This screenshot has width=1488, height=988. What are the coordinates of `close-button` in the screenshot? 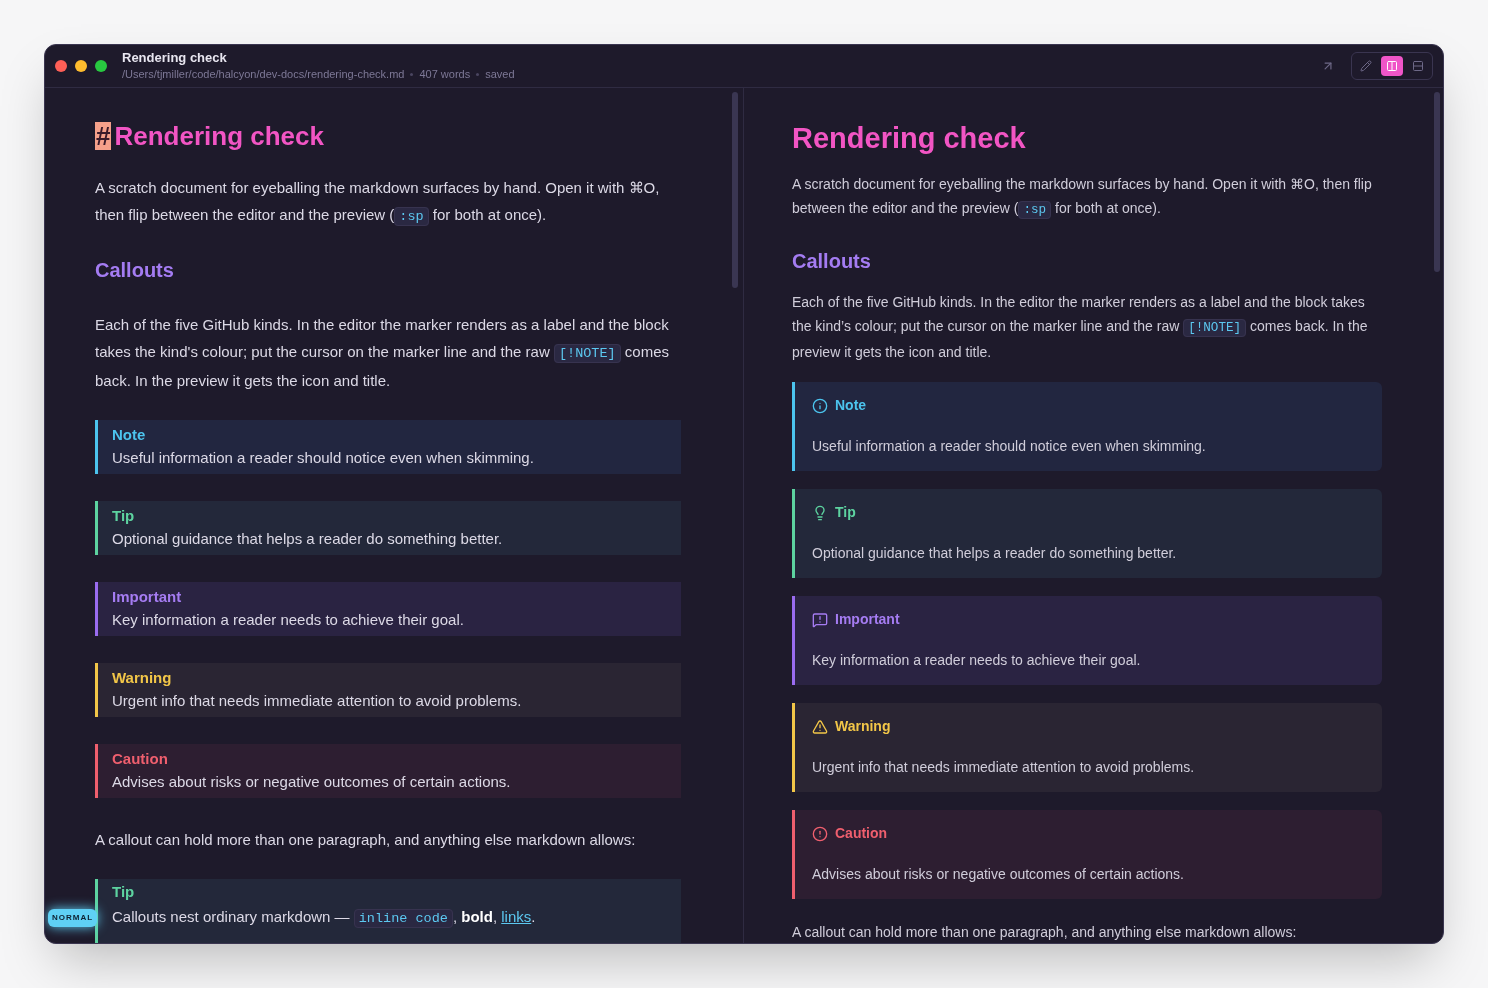 It's located at (61, 66).